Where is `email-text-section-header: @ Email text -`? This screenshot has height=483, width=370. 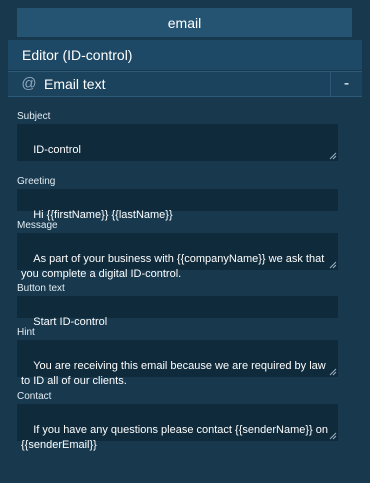 email-text-section-header: @ Email text - is located at coordinates (185, 84).